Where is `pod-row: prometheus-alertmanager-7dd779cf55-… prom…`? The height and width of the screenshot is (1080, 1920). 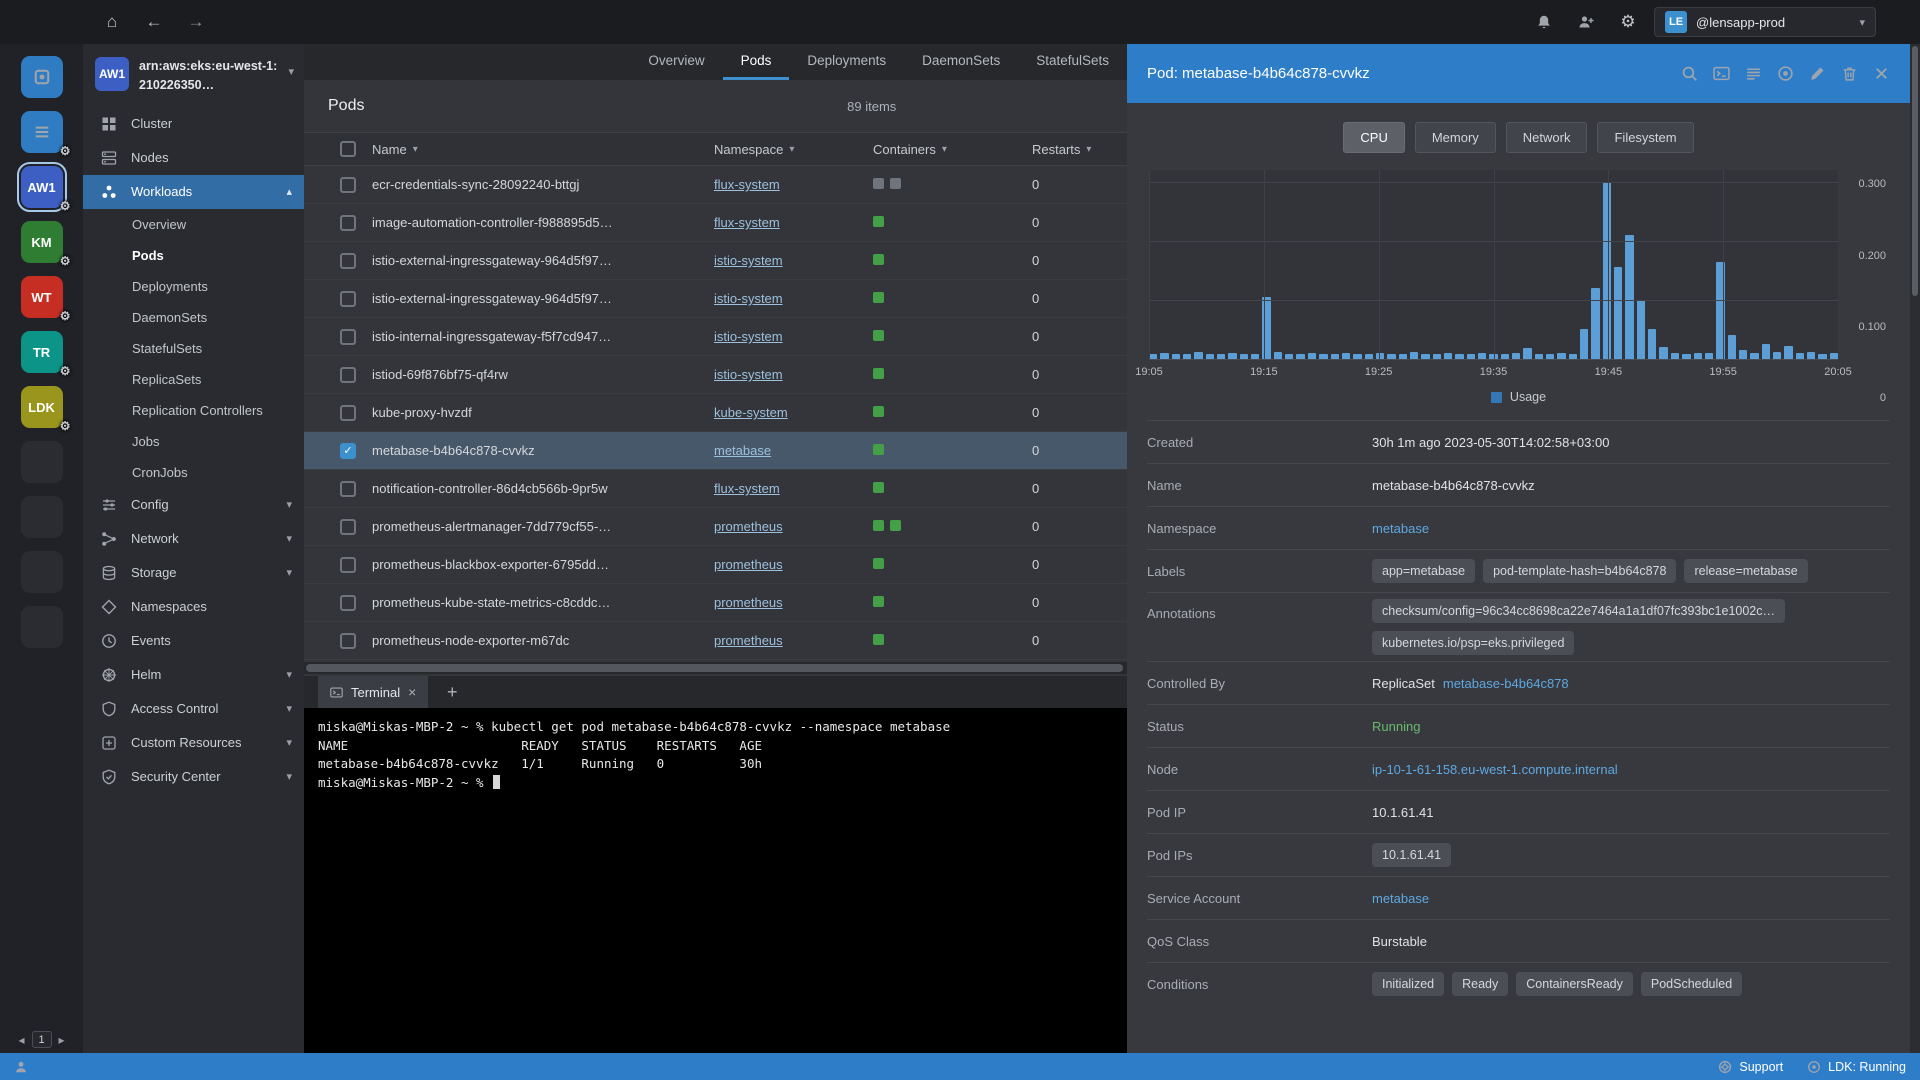
pod-row: prometheus-alertmanager-7dd779cf55-… prom… is located at coordinates (715, 527).